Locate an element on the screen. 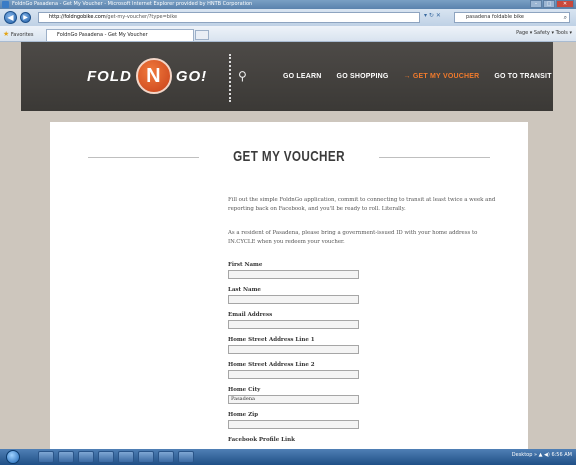  address-line2-label: Home Street Address Line 2 is located at coordinates (271, 365).